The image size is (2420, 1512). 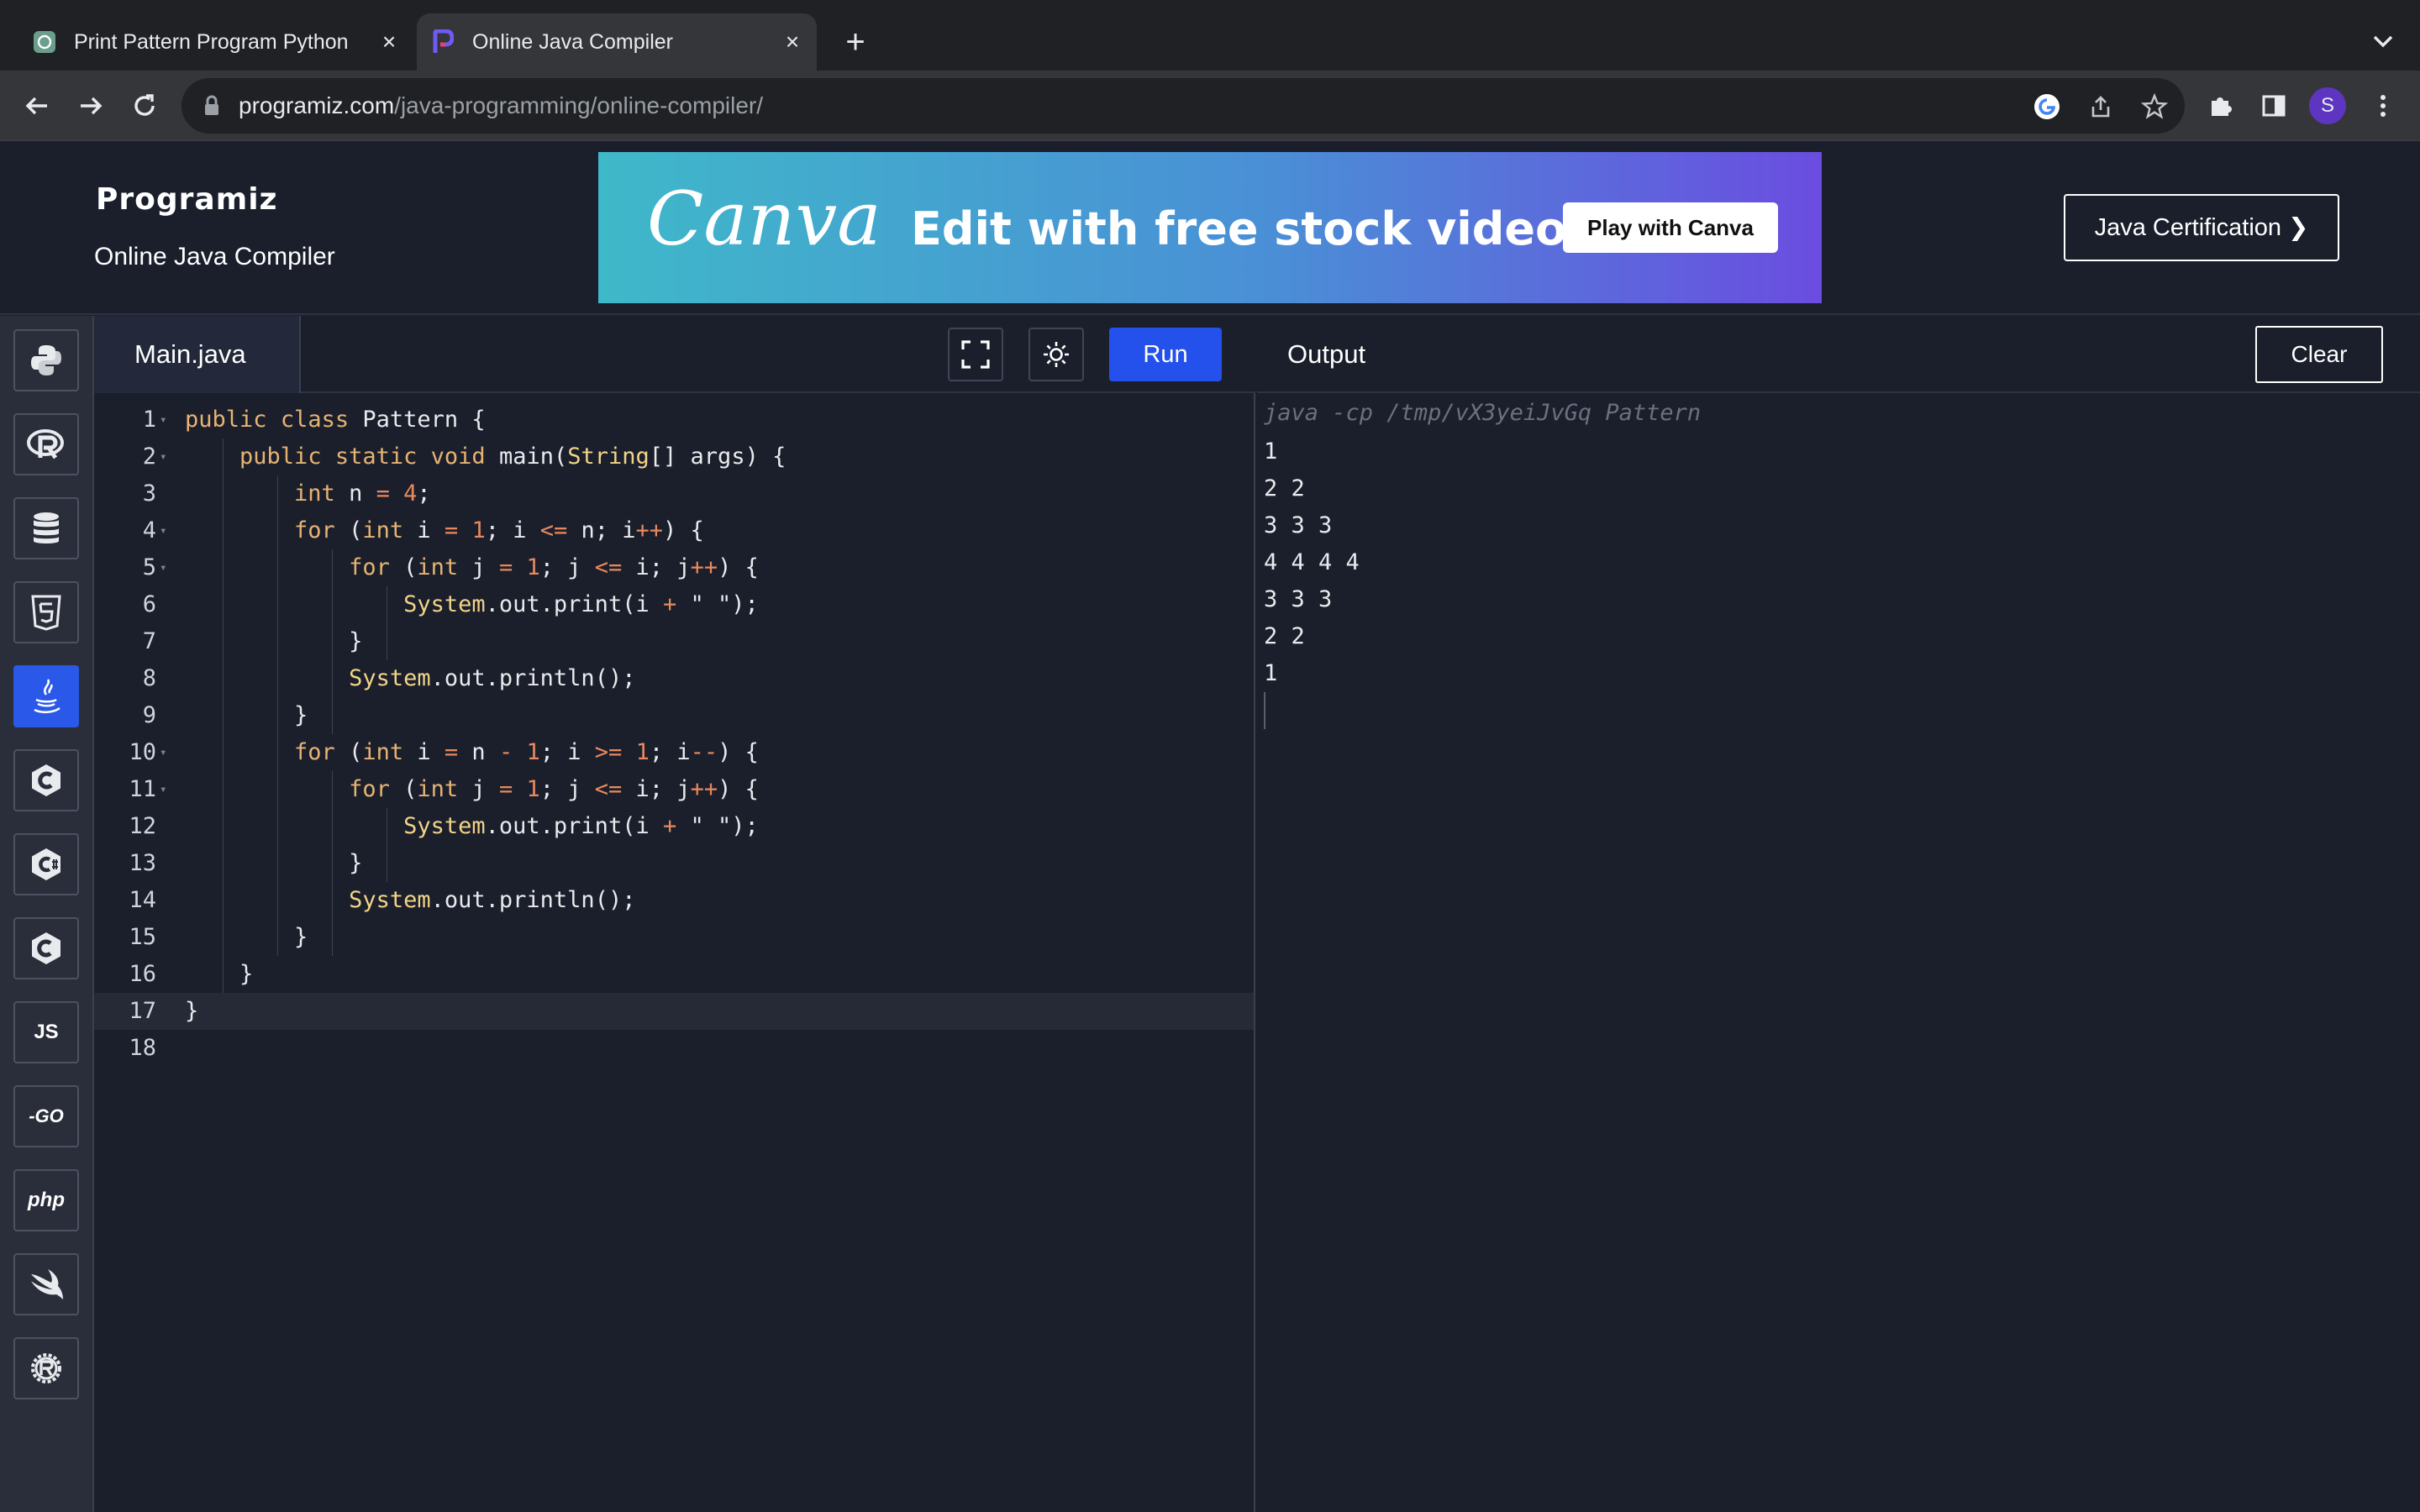 What do you see at coordinates (46, 444) in the screenshot?
I see `r-icon` at bounding box center [46, 444].